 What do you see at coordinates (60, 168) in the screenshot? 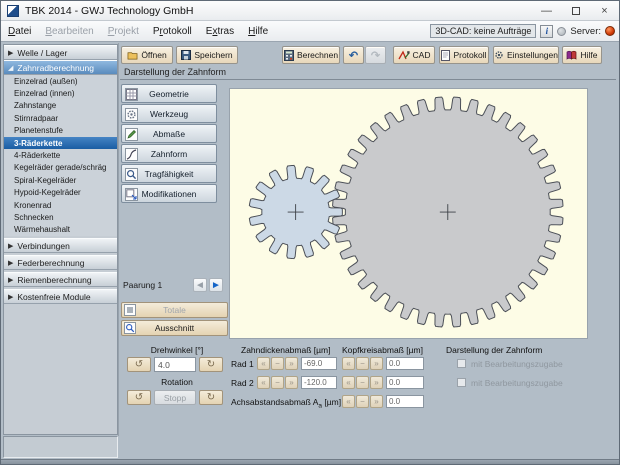
I see `sidebar-item-kegelraeder: Kegelräder gerade/schräg` at bounding box center [60, 168].